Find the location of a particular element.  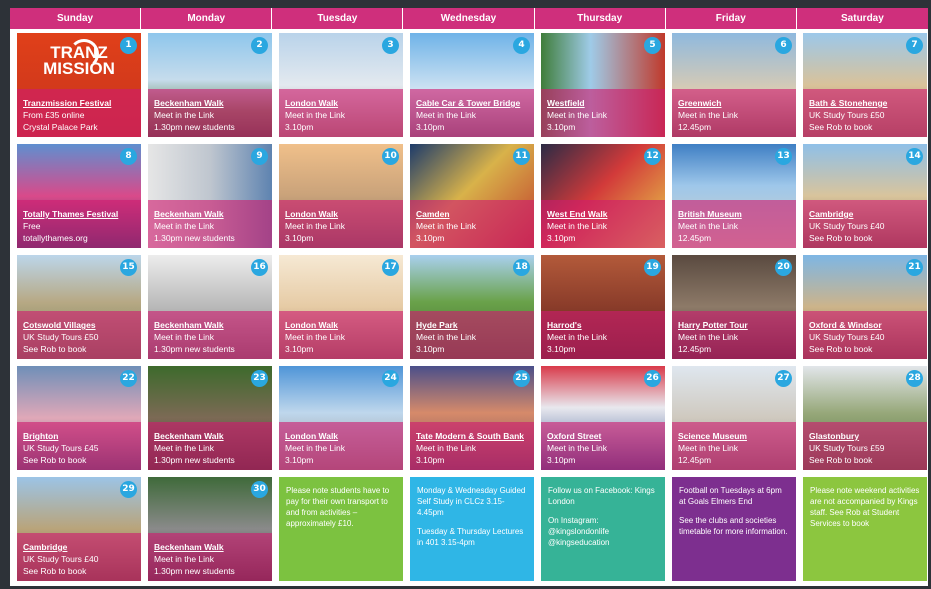

event-title-link: Bath & Stonehenge is located at coordinates (866, 103).